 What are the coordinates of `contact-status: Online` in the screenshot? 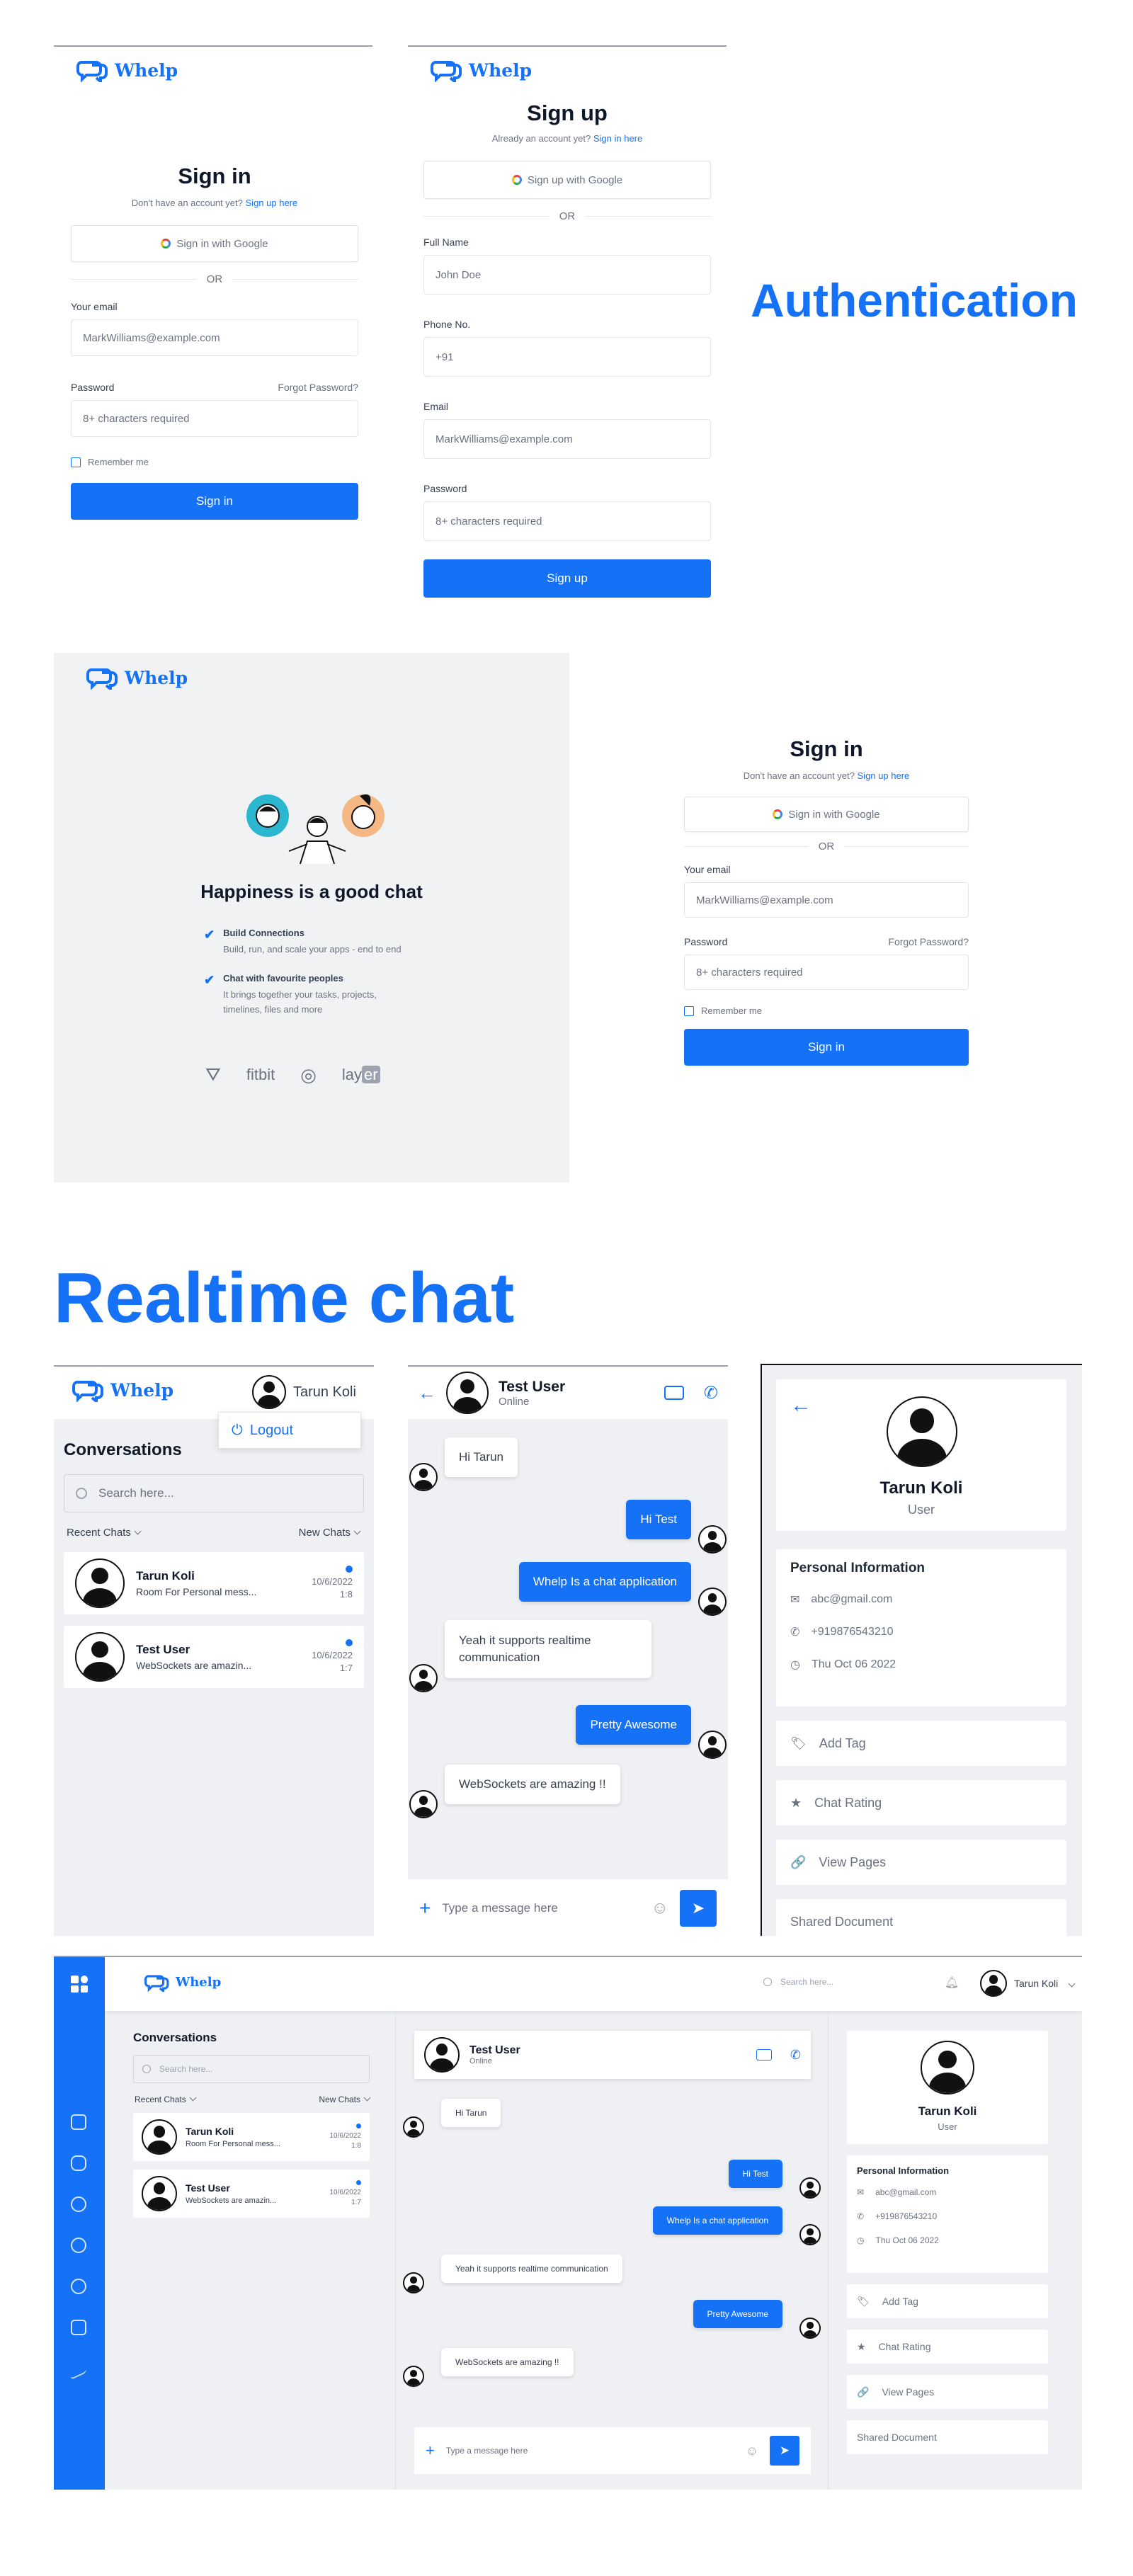 It's located at (515, 1401).